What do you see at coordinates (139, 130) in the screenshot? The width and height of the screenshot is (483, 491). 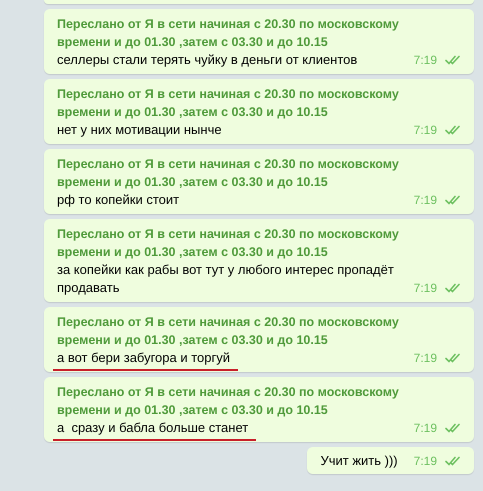 I see `message-text: нет у них мотивации нынче` at bounding box center [139, 130].